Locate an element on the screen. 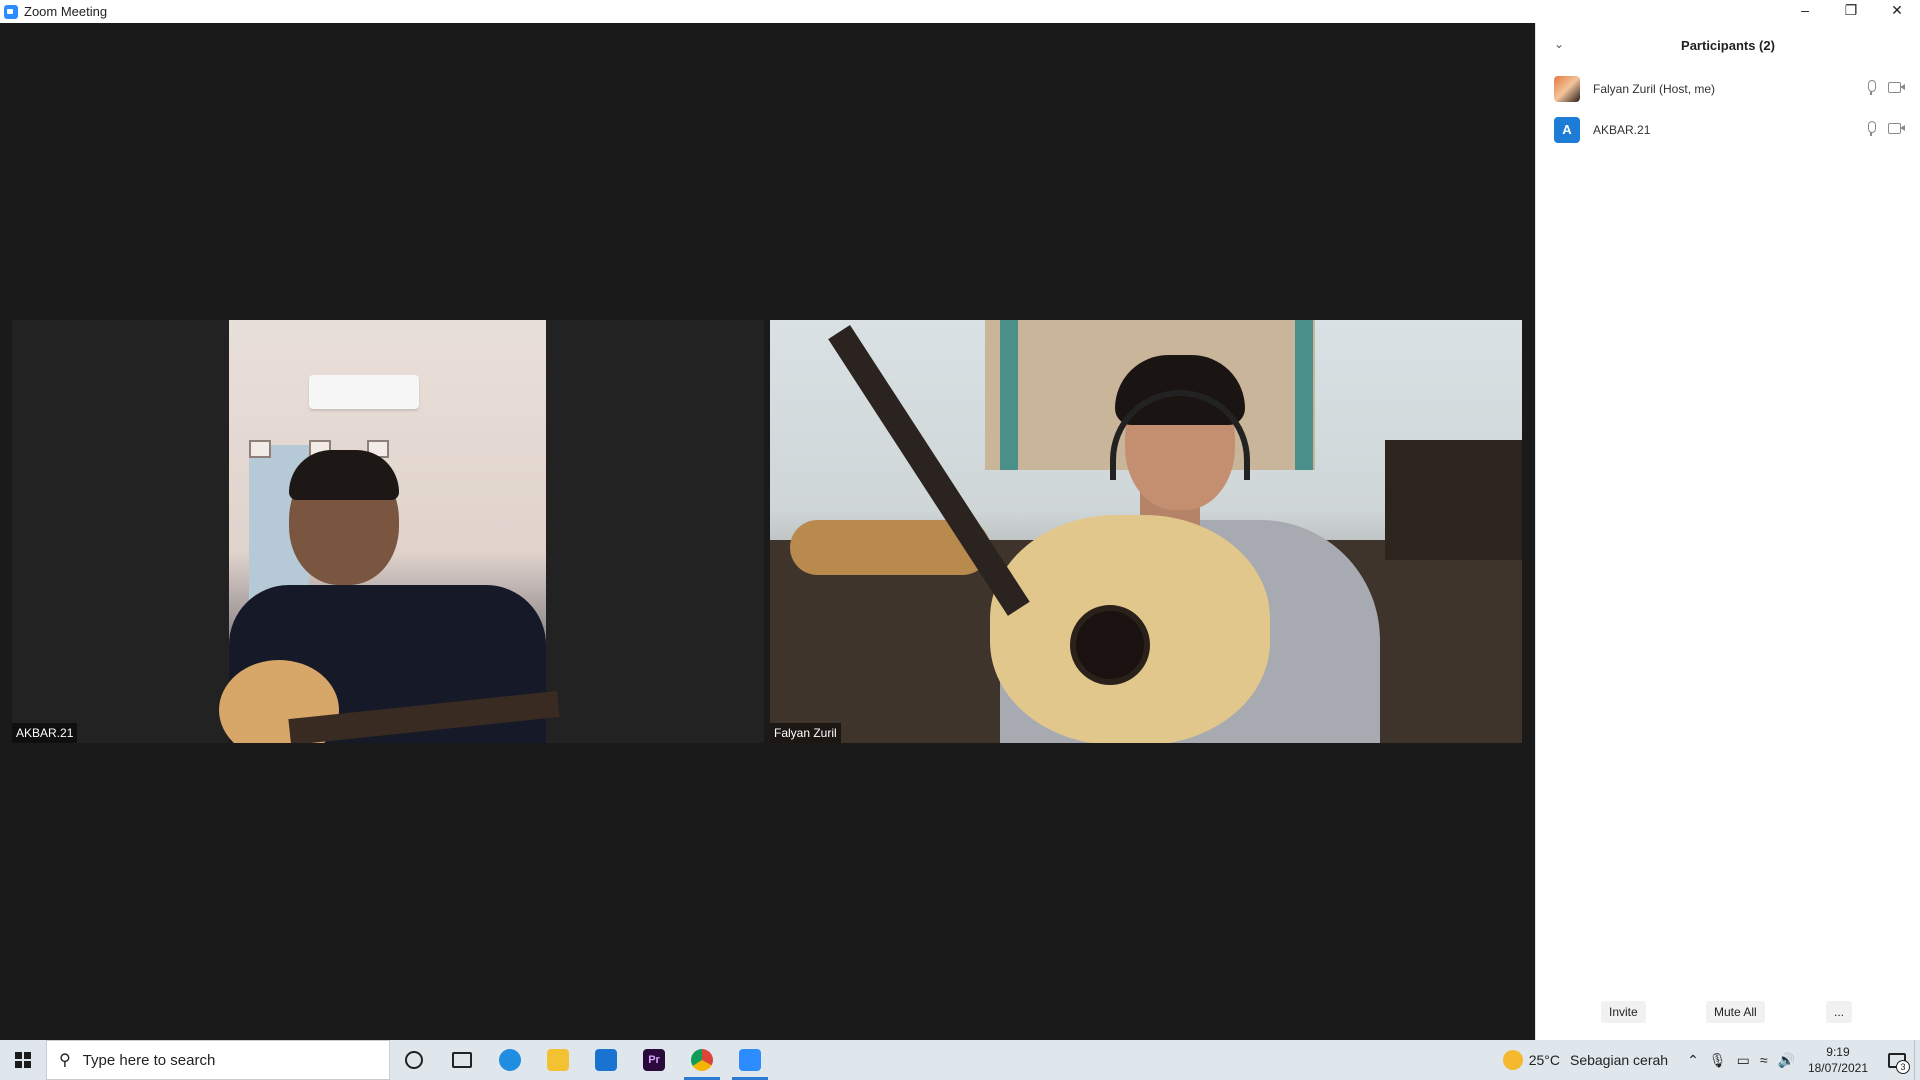 The image size is (1920, 1080). participant-row: A AKBAR.21 is located at coordinates (1728, 129).